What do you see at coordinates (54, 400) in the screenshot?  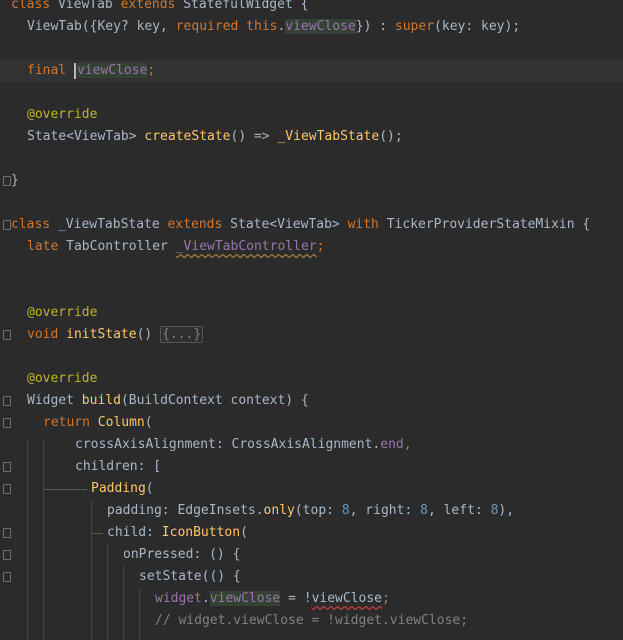 I see `token: Widget` at bounding box center [54, 400].